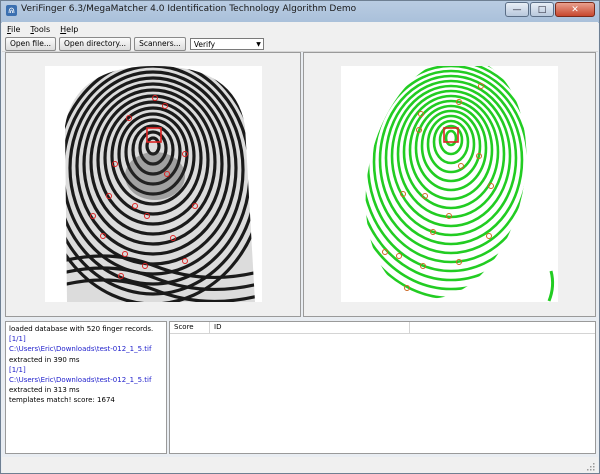 The image size is (600, 474). Describe the element at coordinates (575, 9) in the screenshot. I see `close-button: ✕` at that location.